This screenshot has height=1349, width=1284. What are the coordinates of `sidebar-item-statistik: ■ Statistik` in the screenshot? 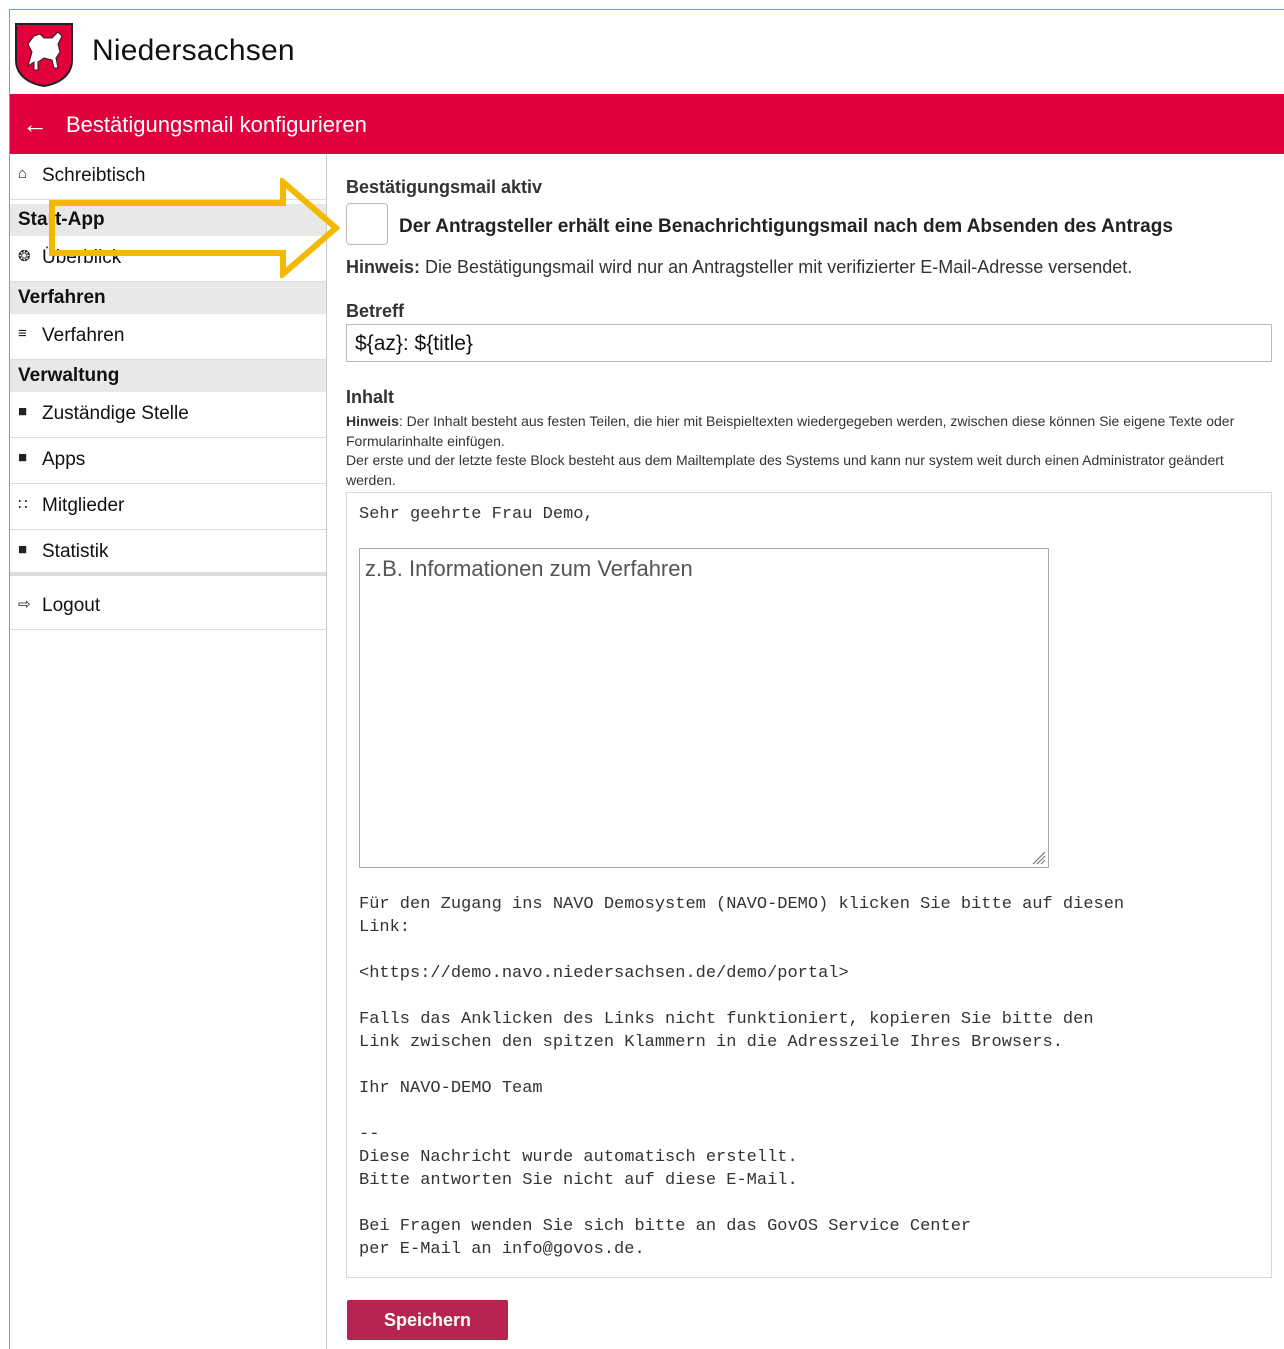 It's located at (168, 553).